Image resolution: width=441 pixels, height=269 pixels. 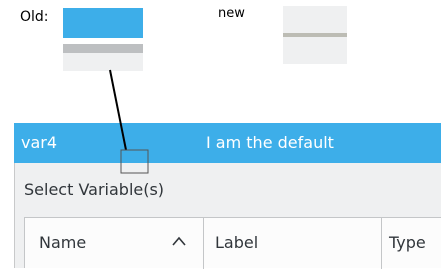 What do you see at coordinates (270, 142) in the screenshot?
I see `titlebar-title: I am the default` at bounding box center [270, 142].